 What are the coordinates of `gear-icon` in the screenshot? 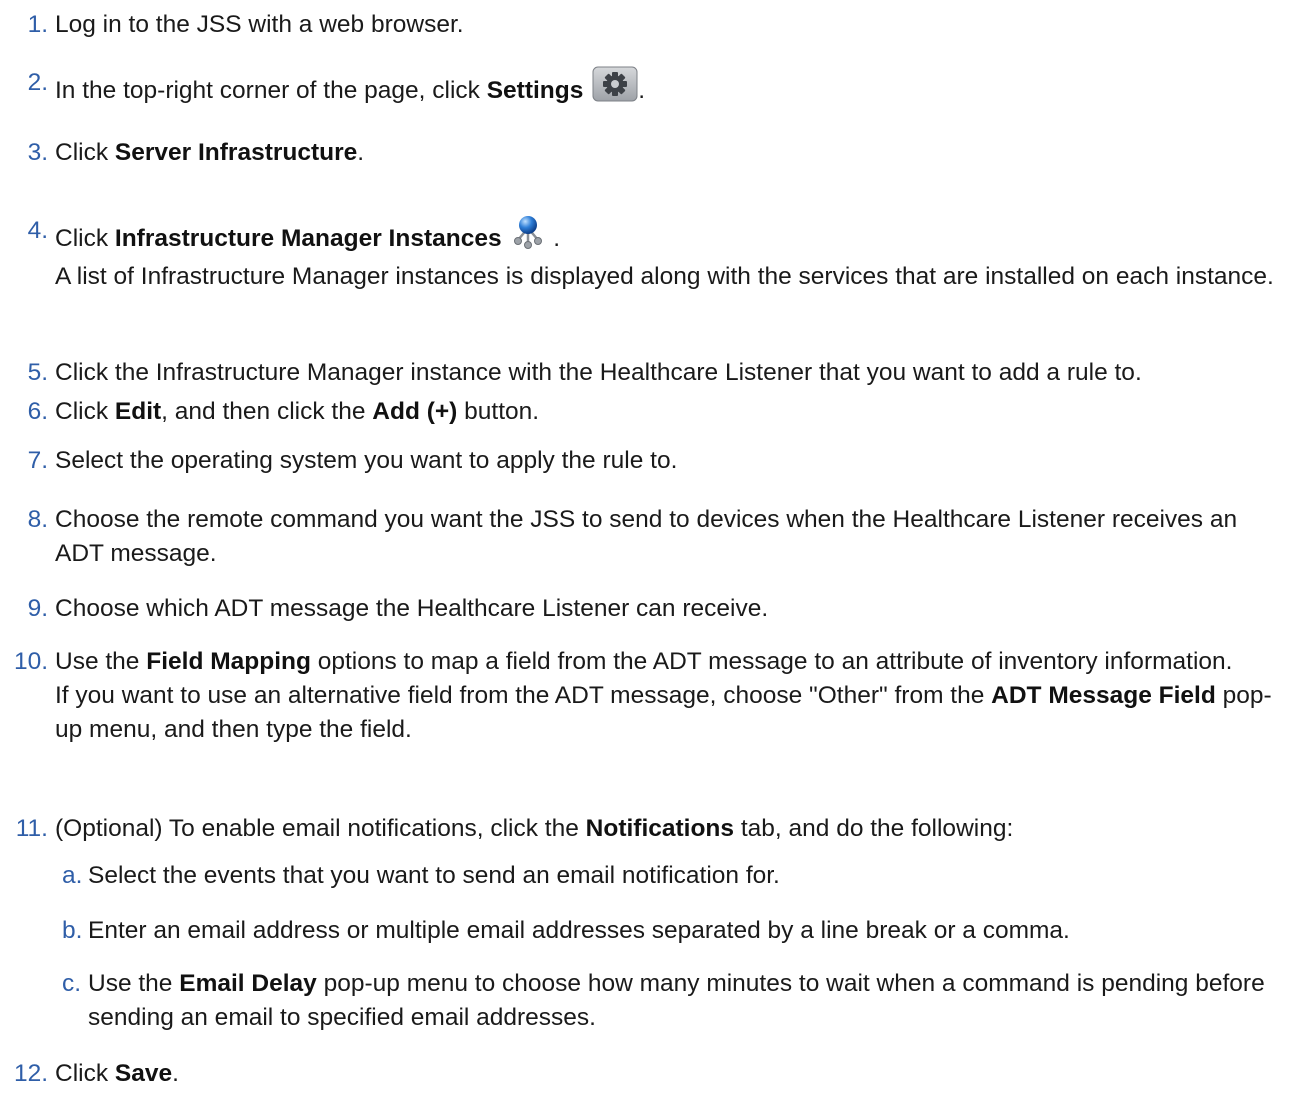 It's located at (615, 89).